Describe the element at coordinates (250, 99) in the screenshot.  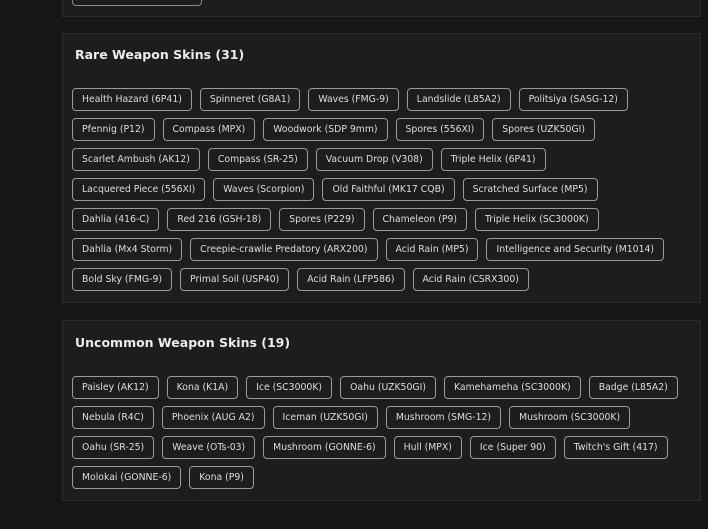
I see `skin-chip: Spinneret (G8A1)` at that location.